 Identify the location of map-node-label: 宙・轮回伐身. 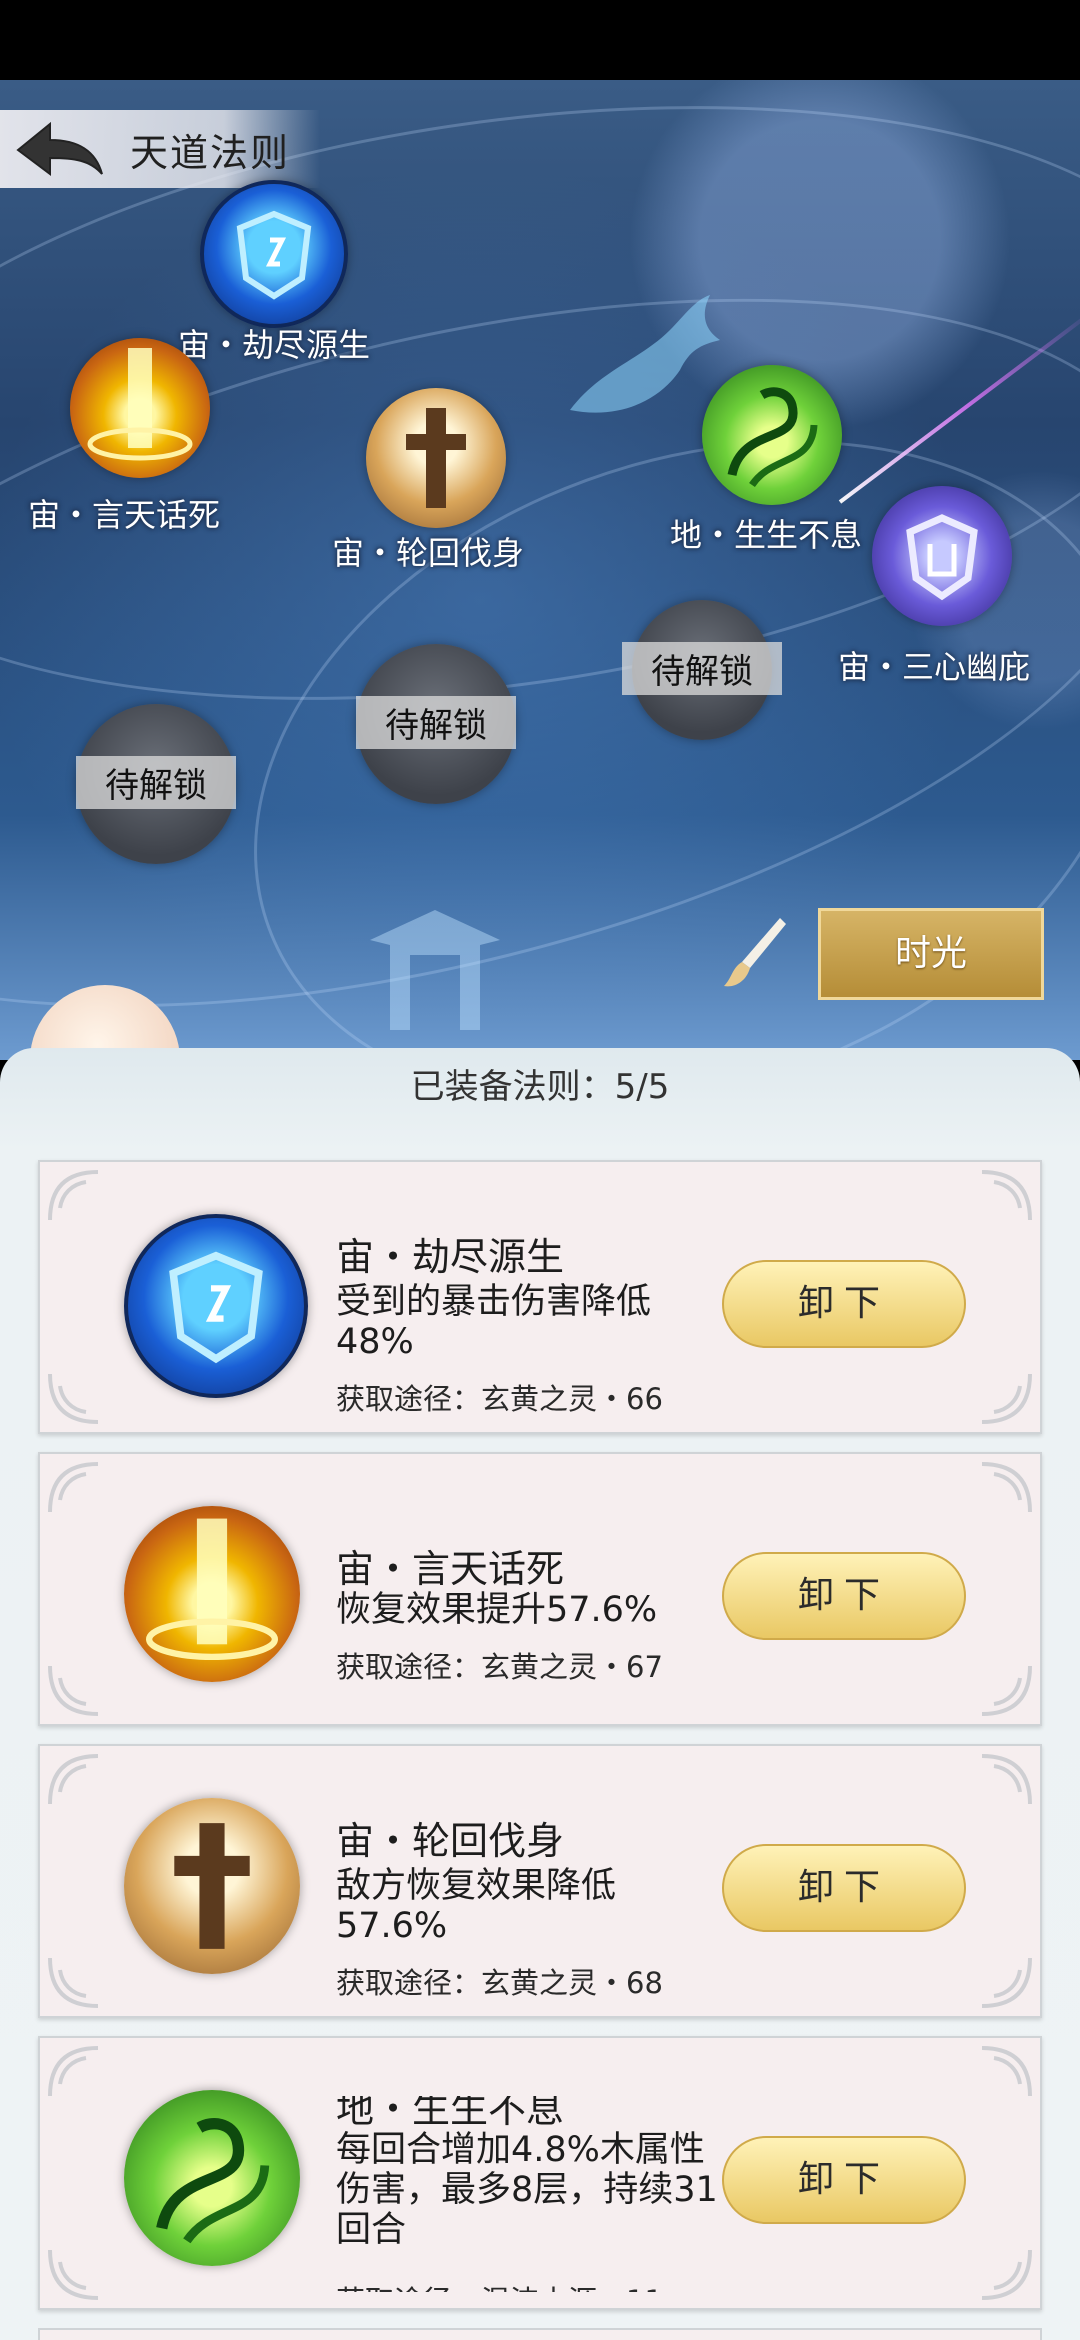
(428, 553).